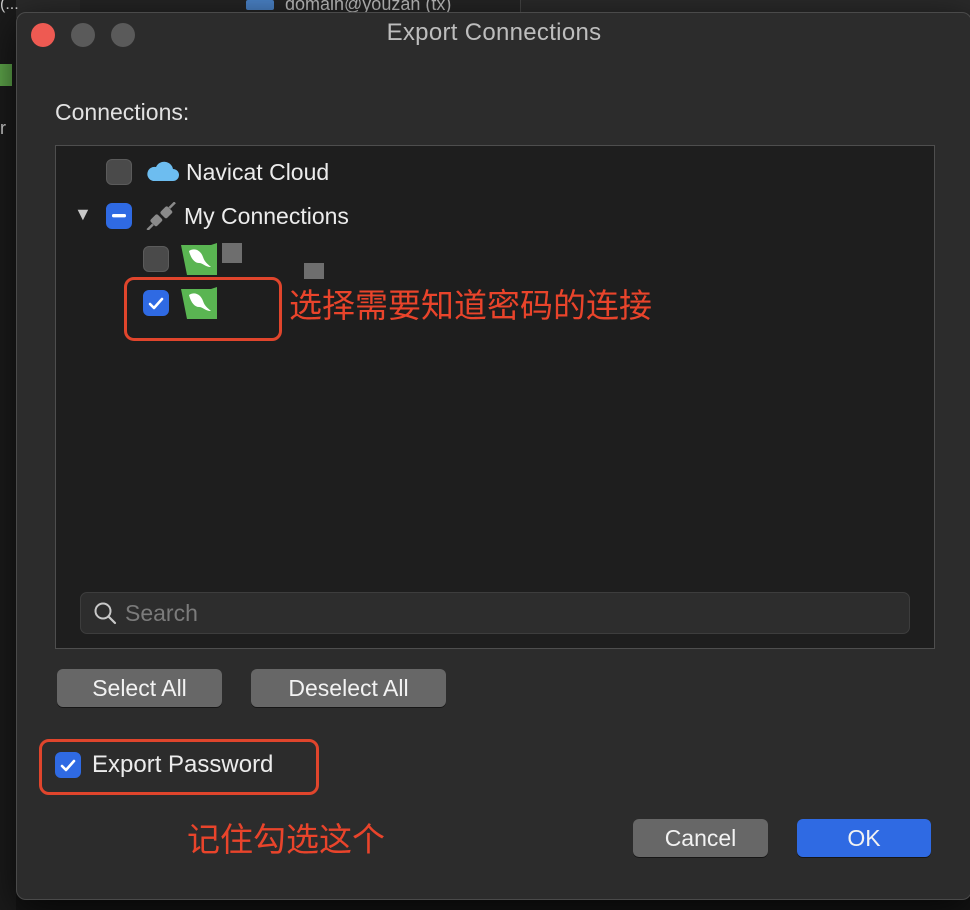 This screenshot has height=910, width=970. I want to click on cancel-button: Cancel, so click(700, 838).